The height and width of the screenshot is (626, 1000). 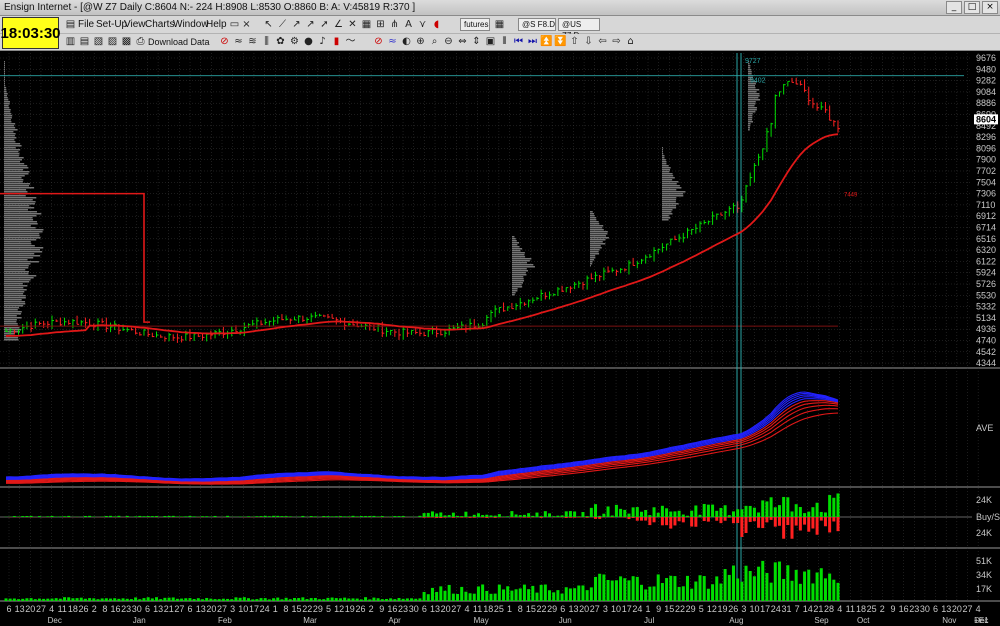 What do you see at coordinates (630, 42) in the screenshot?
I see `home-icon: ⌂` at bounding box center [630, 42].